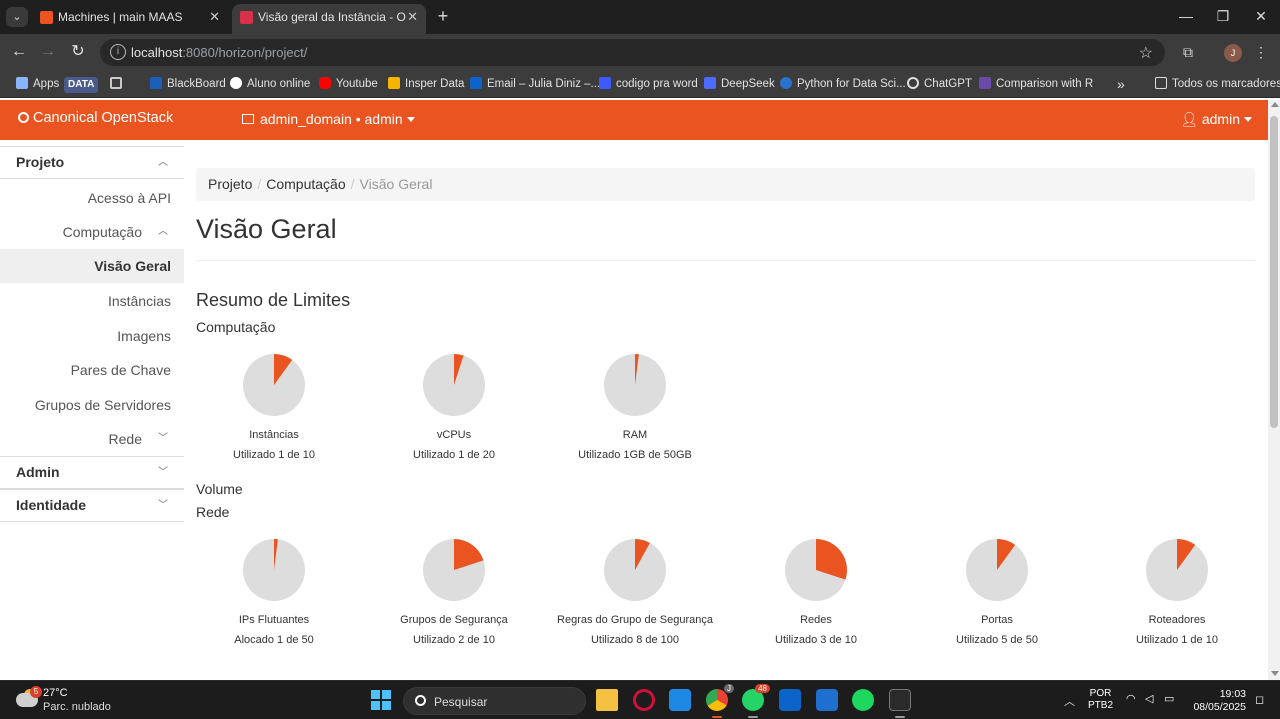 This screenshot has width=1280, height=719. What do you see at coordinates (1274, 272) in the screenshot?
I see `page-scrollbar-thumb` at bounding box center [1274, 272].